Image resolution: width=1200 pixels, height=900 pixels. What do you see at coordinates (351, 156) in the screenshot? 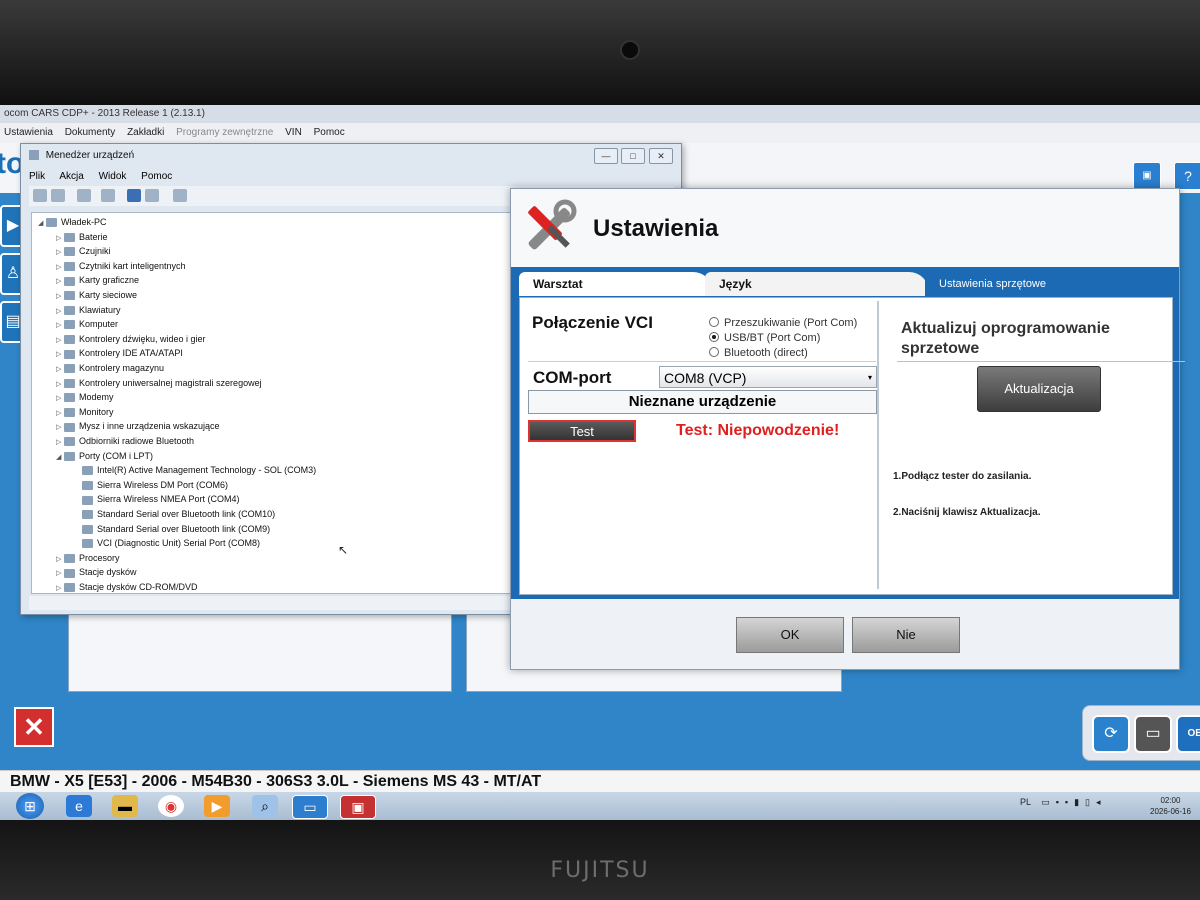
I see `devmgr-titlebar: Menedżer urządzeń` at bounding box center [351, 156].